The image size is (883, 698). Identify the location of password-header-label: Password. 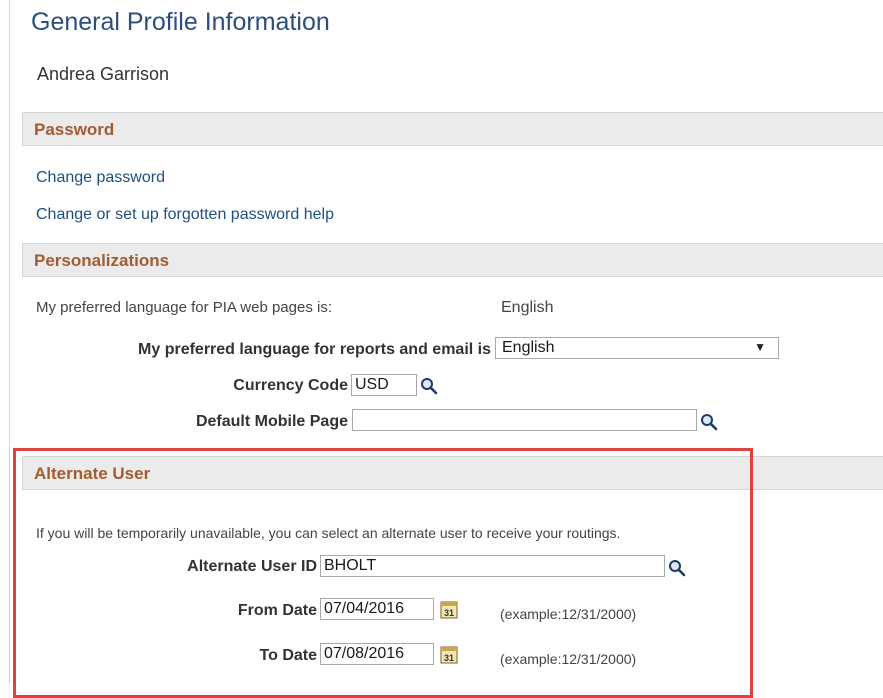
(74, 129).